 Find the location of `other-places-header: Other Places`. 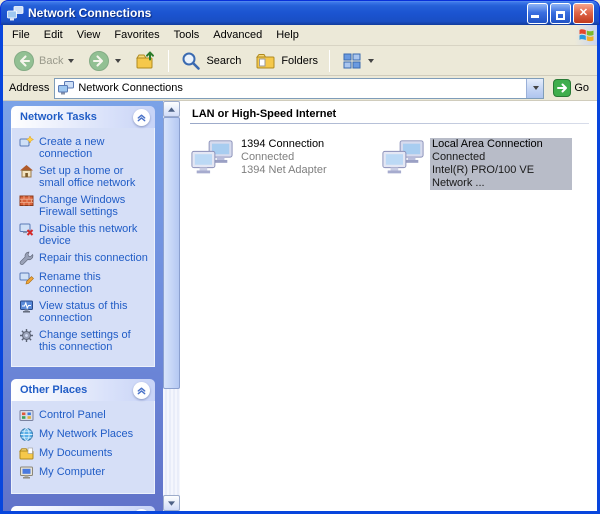

other-places-header: Other Places is located at coordinates (83, 390).